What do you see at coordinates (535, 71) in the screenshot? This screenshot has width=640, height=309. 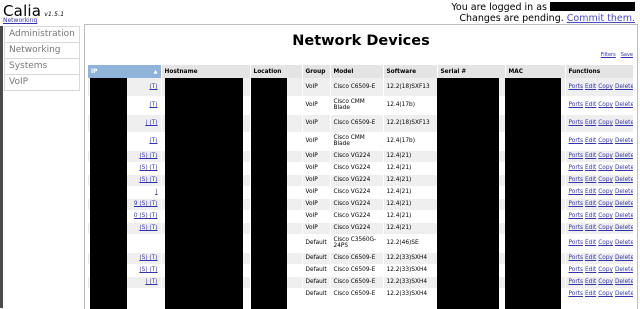 I see `column-header-mac: MAC` at bounding box center [535, 71].